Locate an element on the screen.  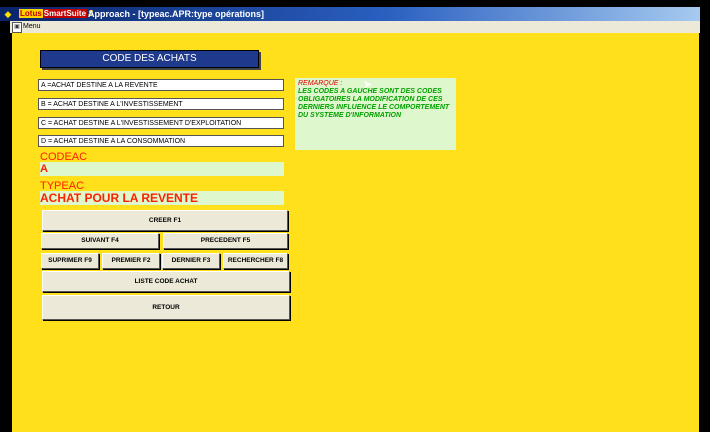
liste-code-achat-button: LISTE CODE ACHAT is located at coordinates (166, 281).